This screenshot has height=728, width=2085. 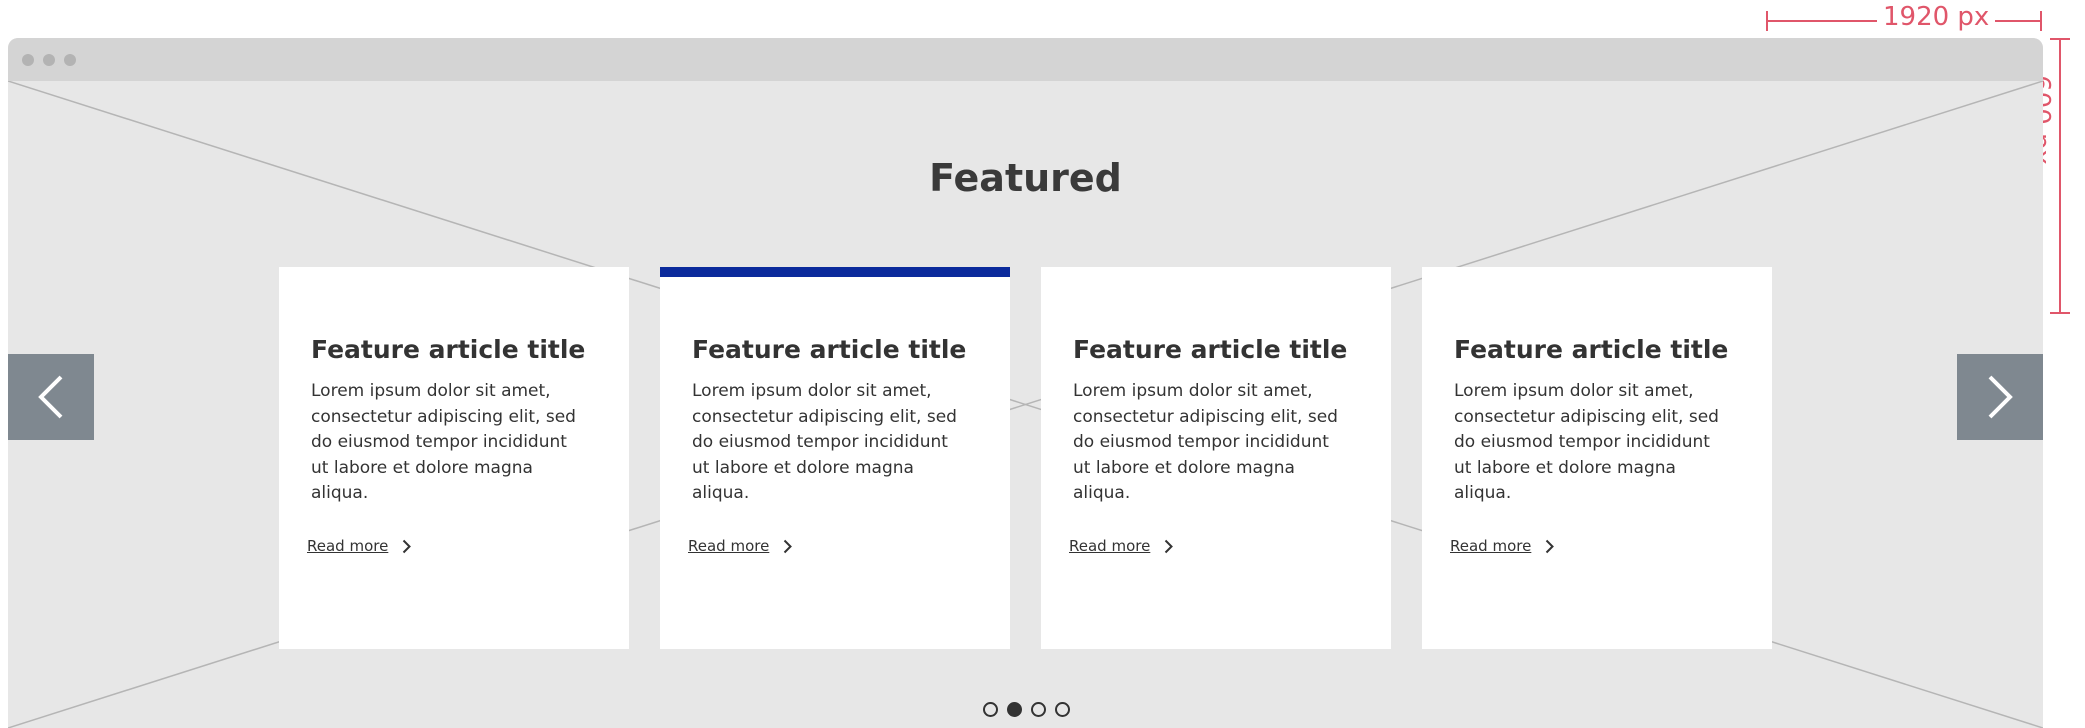 I want to click on width-dimension-label: 1920 px, so click(x=1936, y=17).